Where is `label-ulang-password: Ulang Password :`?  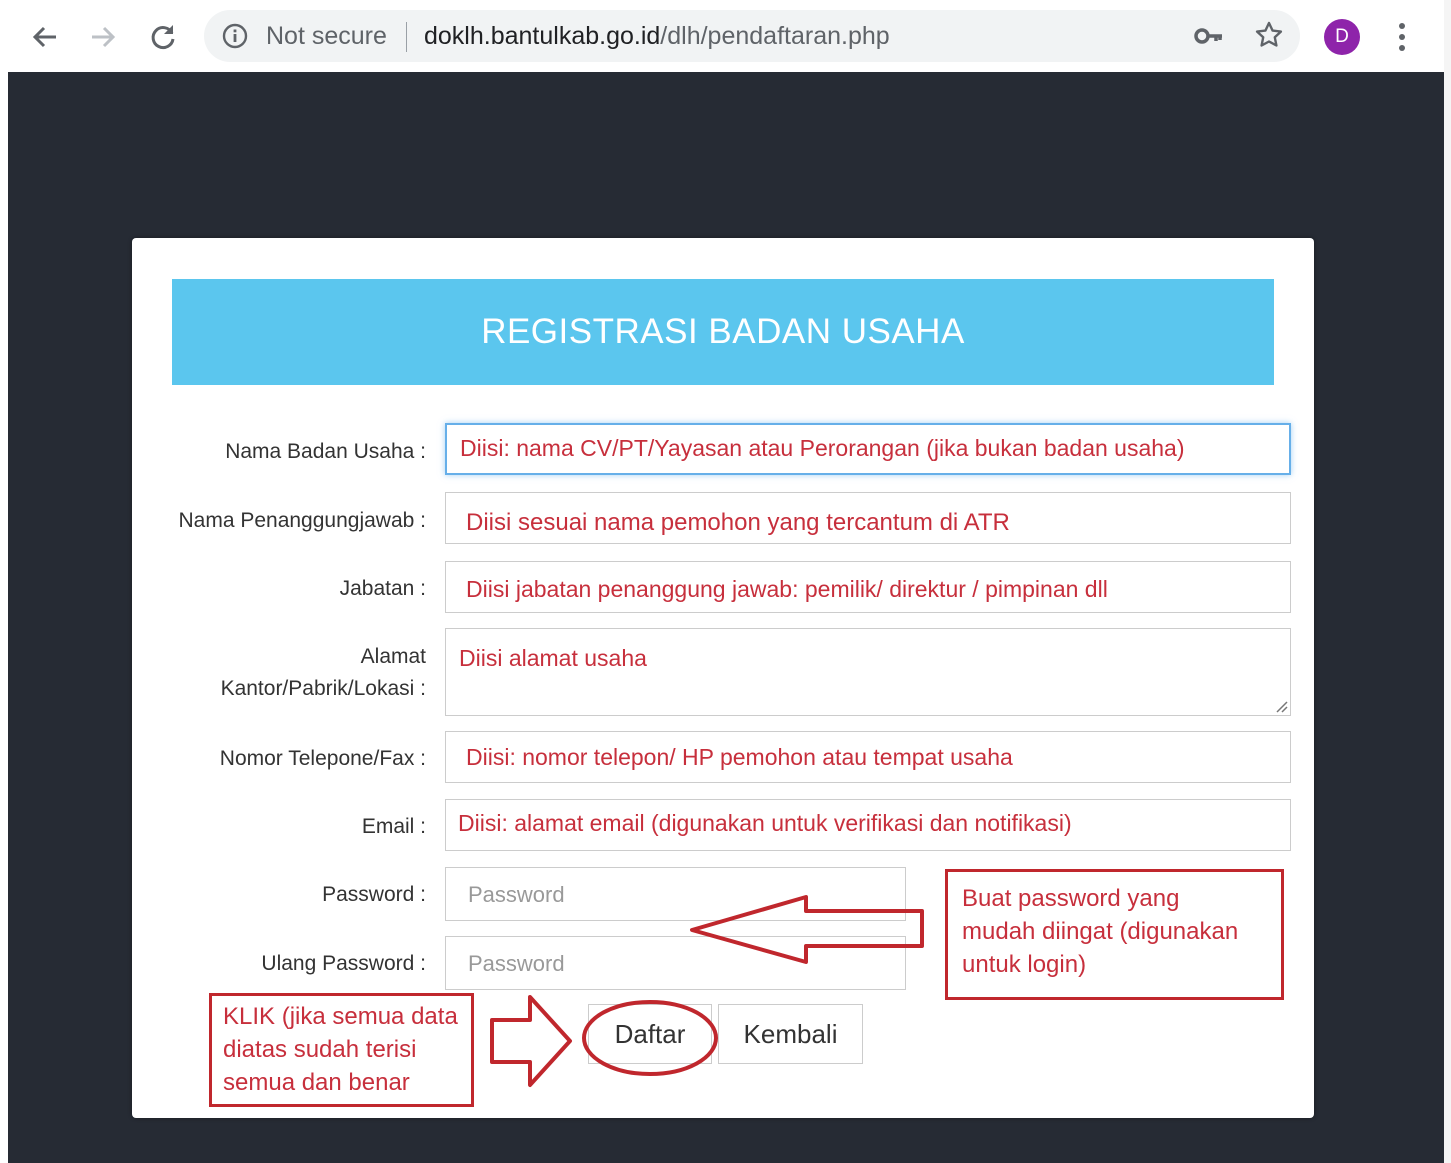 label-ulang-password: Ulang Password : is located at coordinates (343, 963).